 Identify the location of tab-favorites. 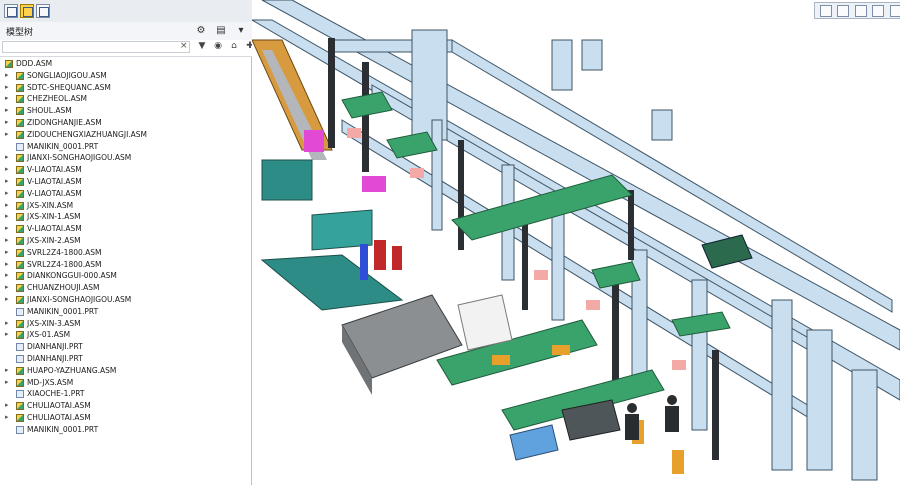
(43, 11).